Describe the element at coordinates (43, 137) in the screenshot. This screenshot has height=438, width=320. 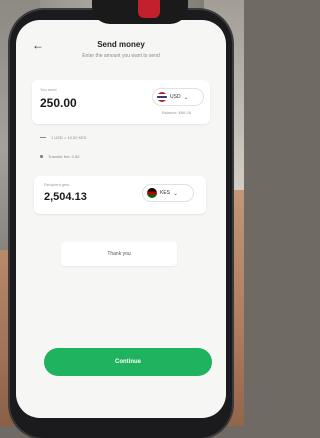
I see `dash-icon` at that location.